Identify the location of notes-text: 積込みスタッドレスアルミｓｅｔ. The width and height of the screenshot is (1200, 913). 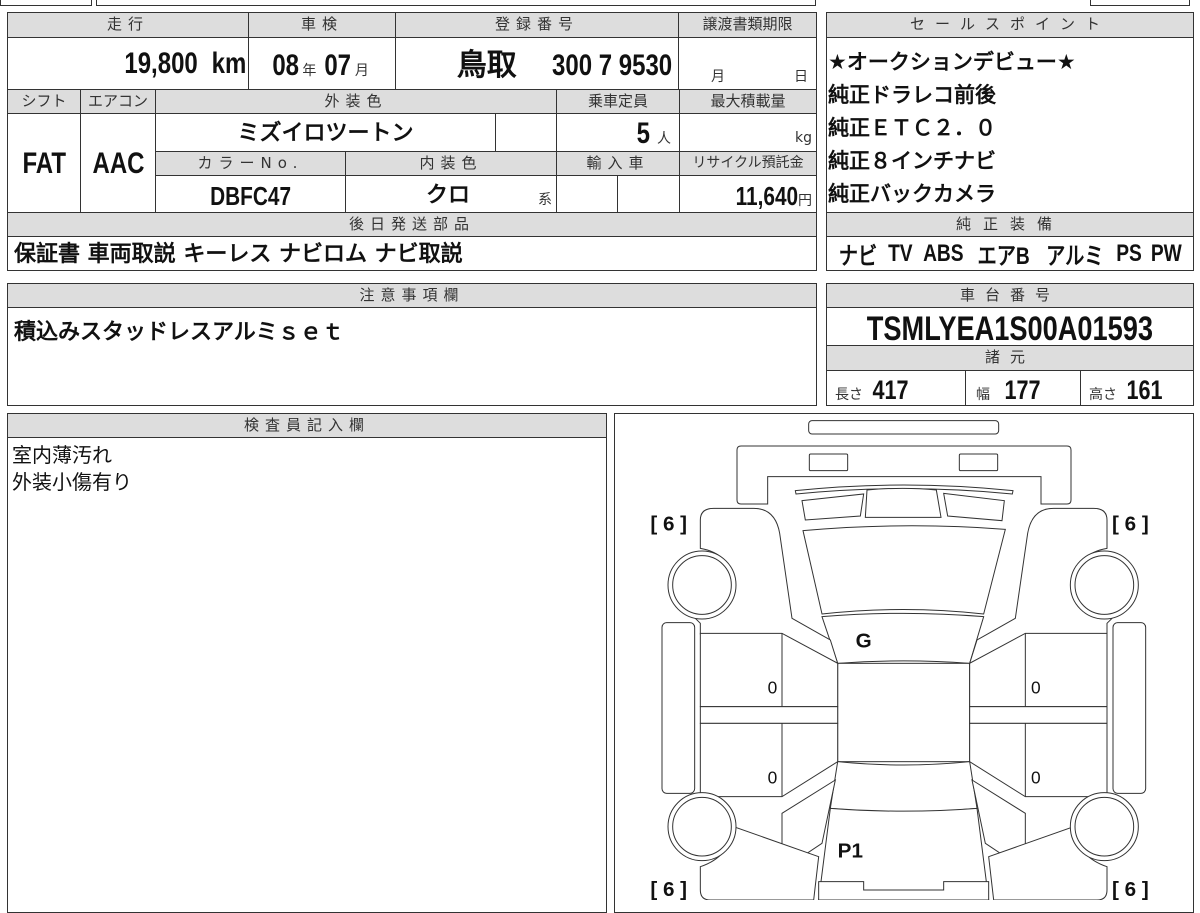
(179, 332).